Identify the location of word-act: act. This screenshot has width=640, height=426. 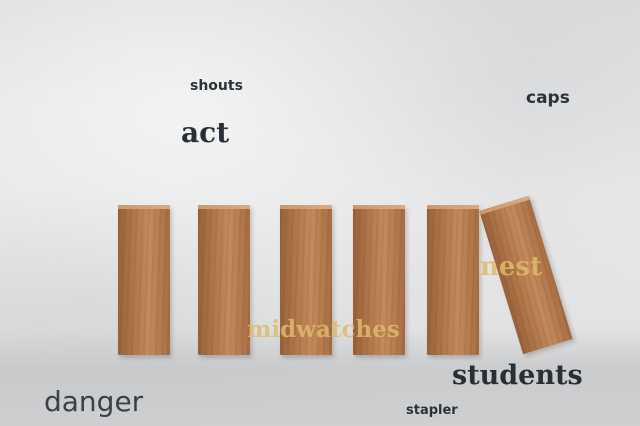
(205, 132).